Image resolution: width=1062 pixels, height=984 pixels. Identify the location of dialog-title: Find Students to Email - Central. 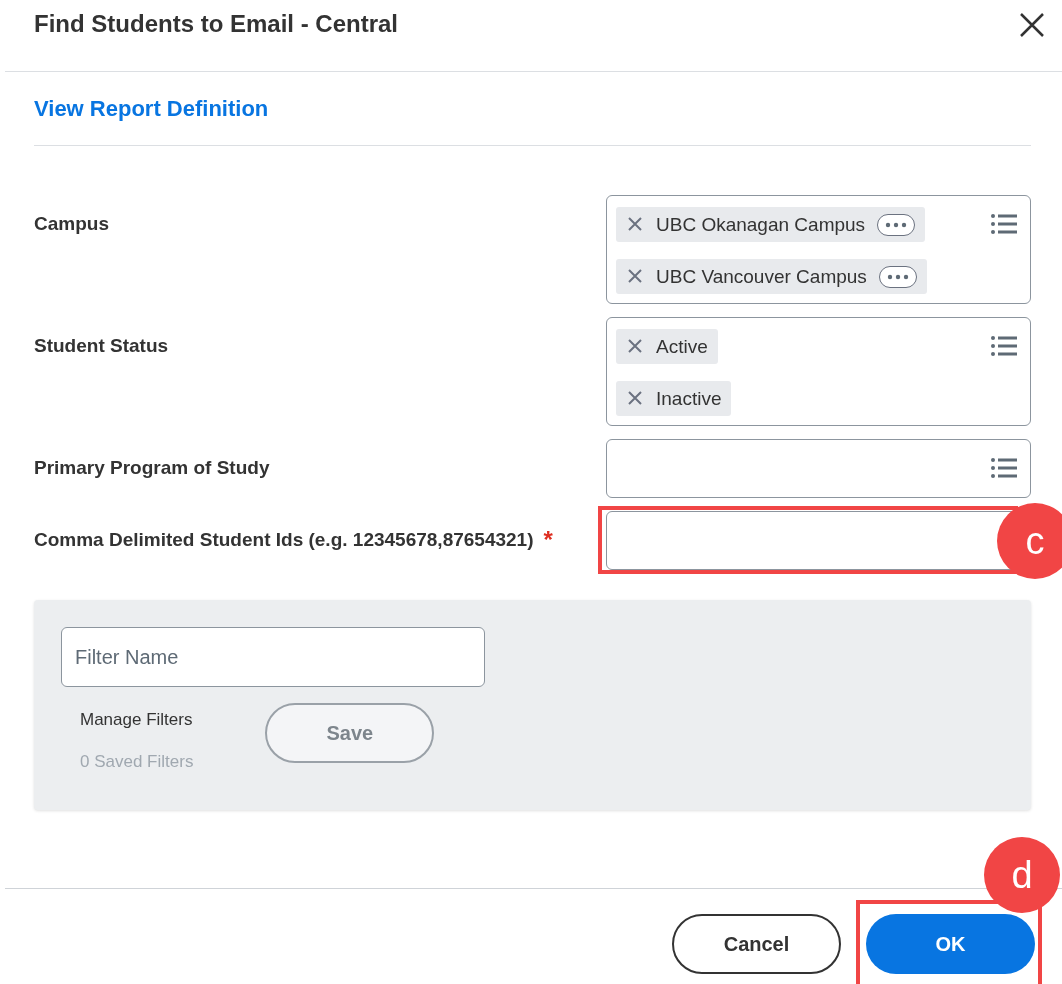
(216, 24).